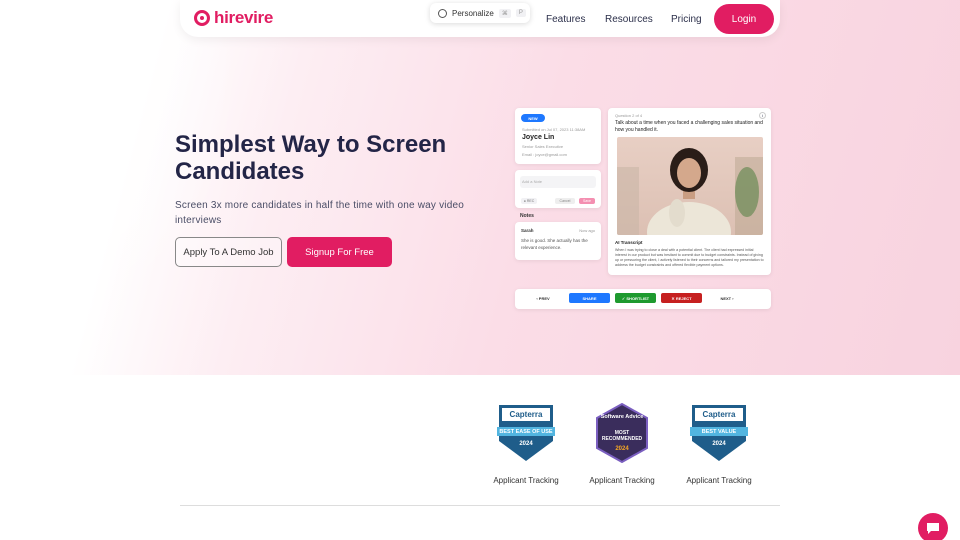 The height and width of the screenshot is (540, 960). I want to click on candidate-portrait, so click(690, 191).